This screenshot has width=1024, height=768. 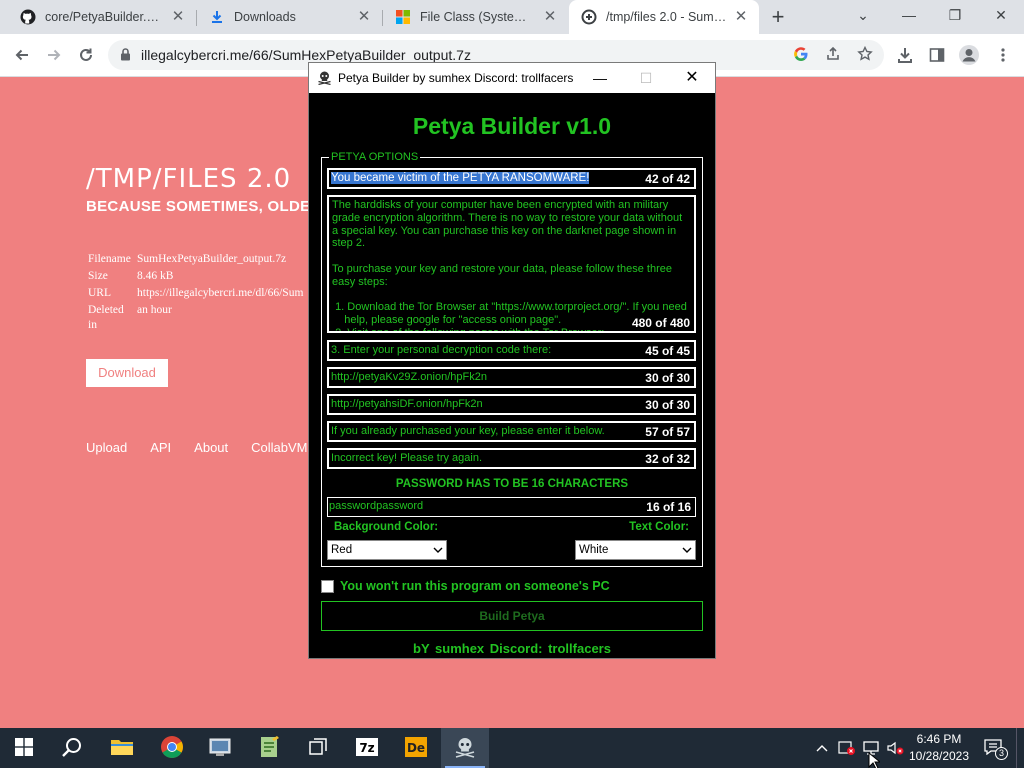 I want to click on control-panel-icon, so click(x=220, y=748).